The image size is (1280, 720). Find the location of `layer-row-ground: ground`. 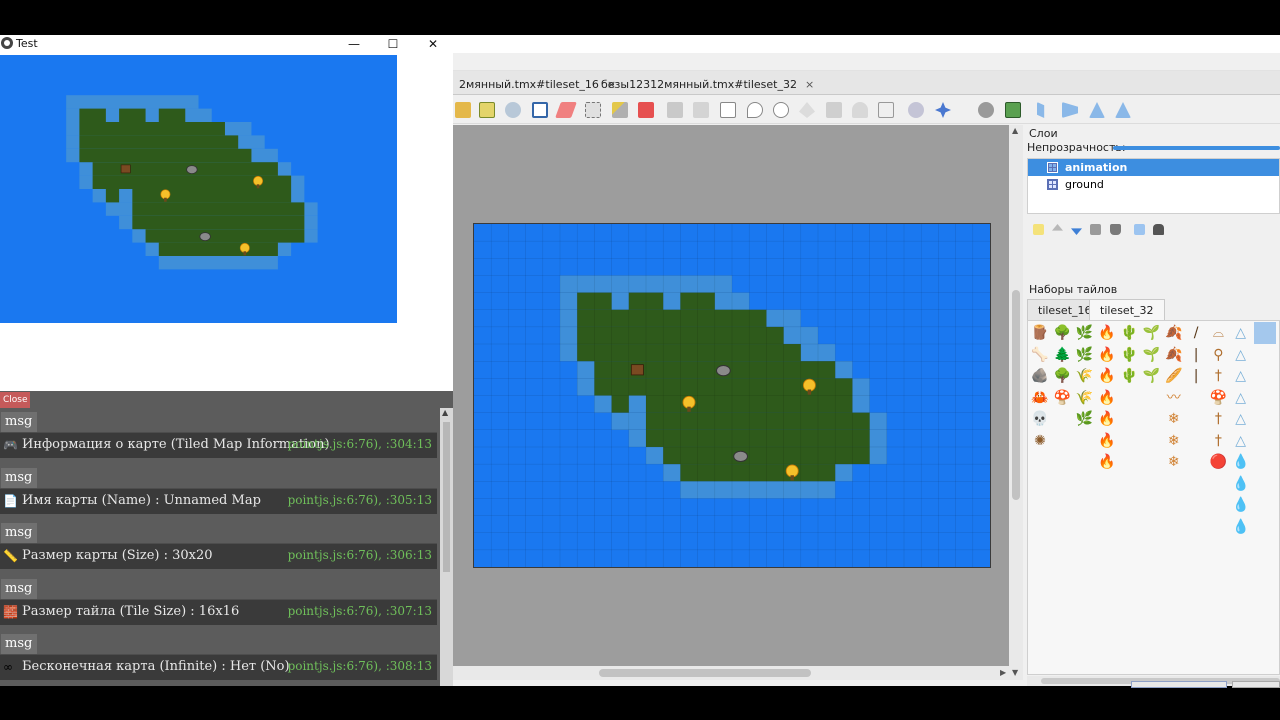

layer-row-ground: ground is located at coordinates (1153, 184).